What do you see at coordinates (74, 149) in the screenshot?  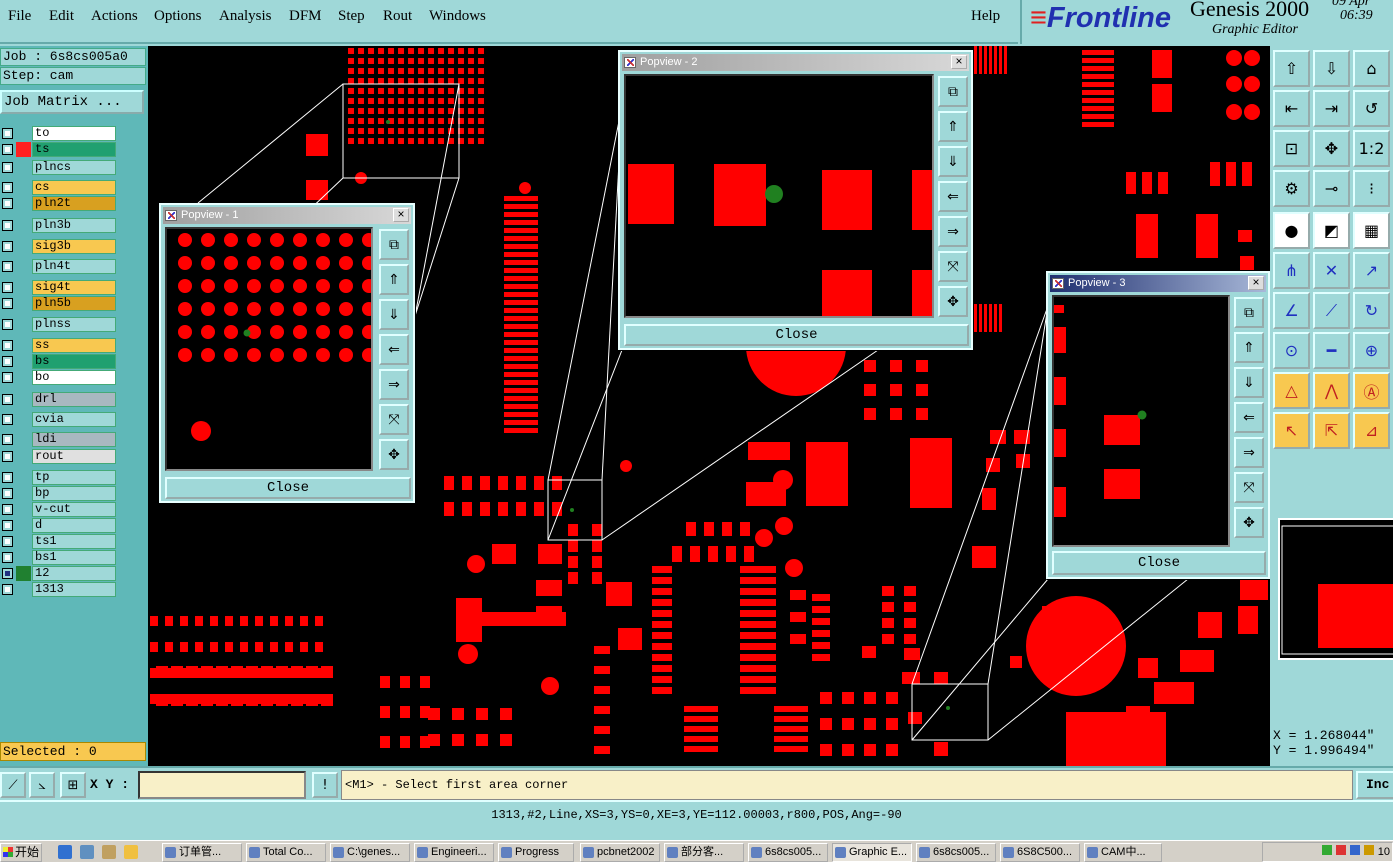 I see `layer-name: ts` at bounding box center [74, 149].